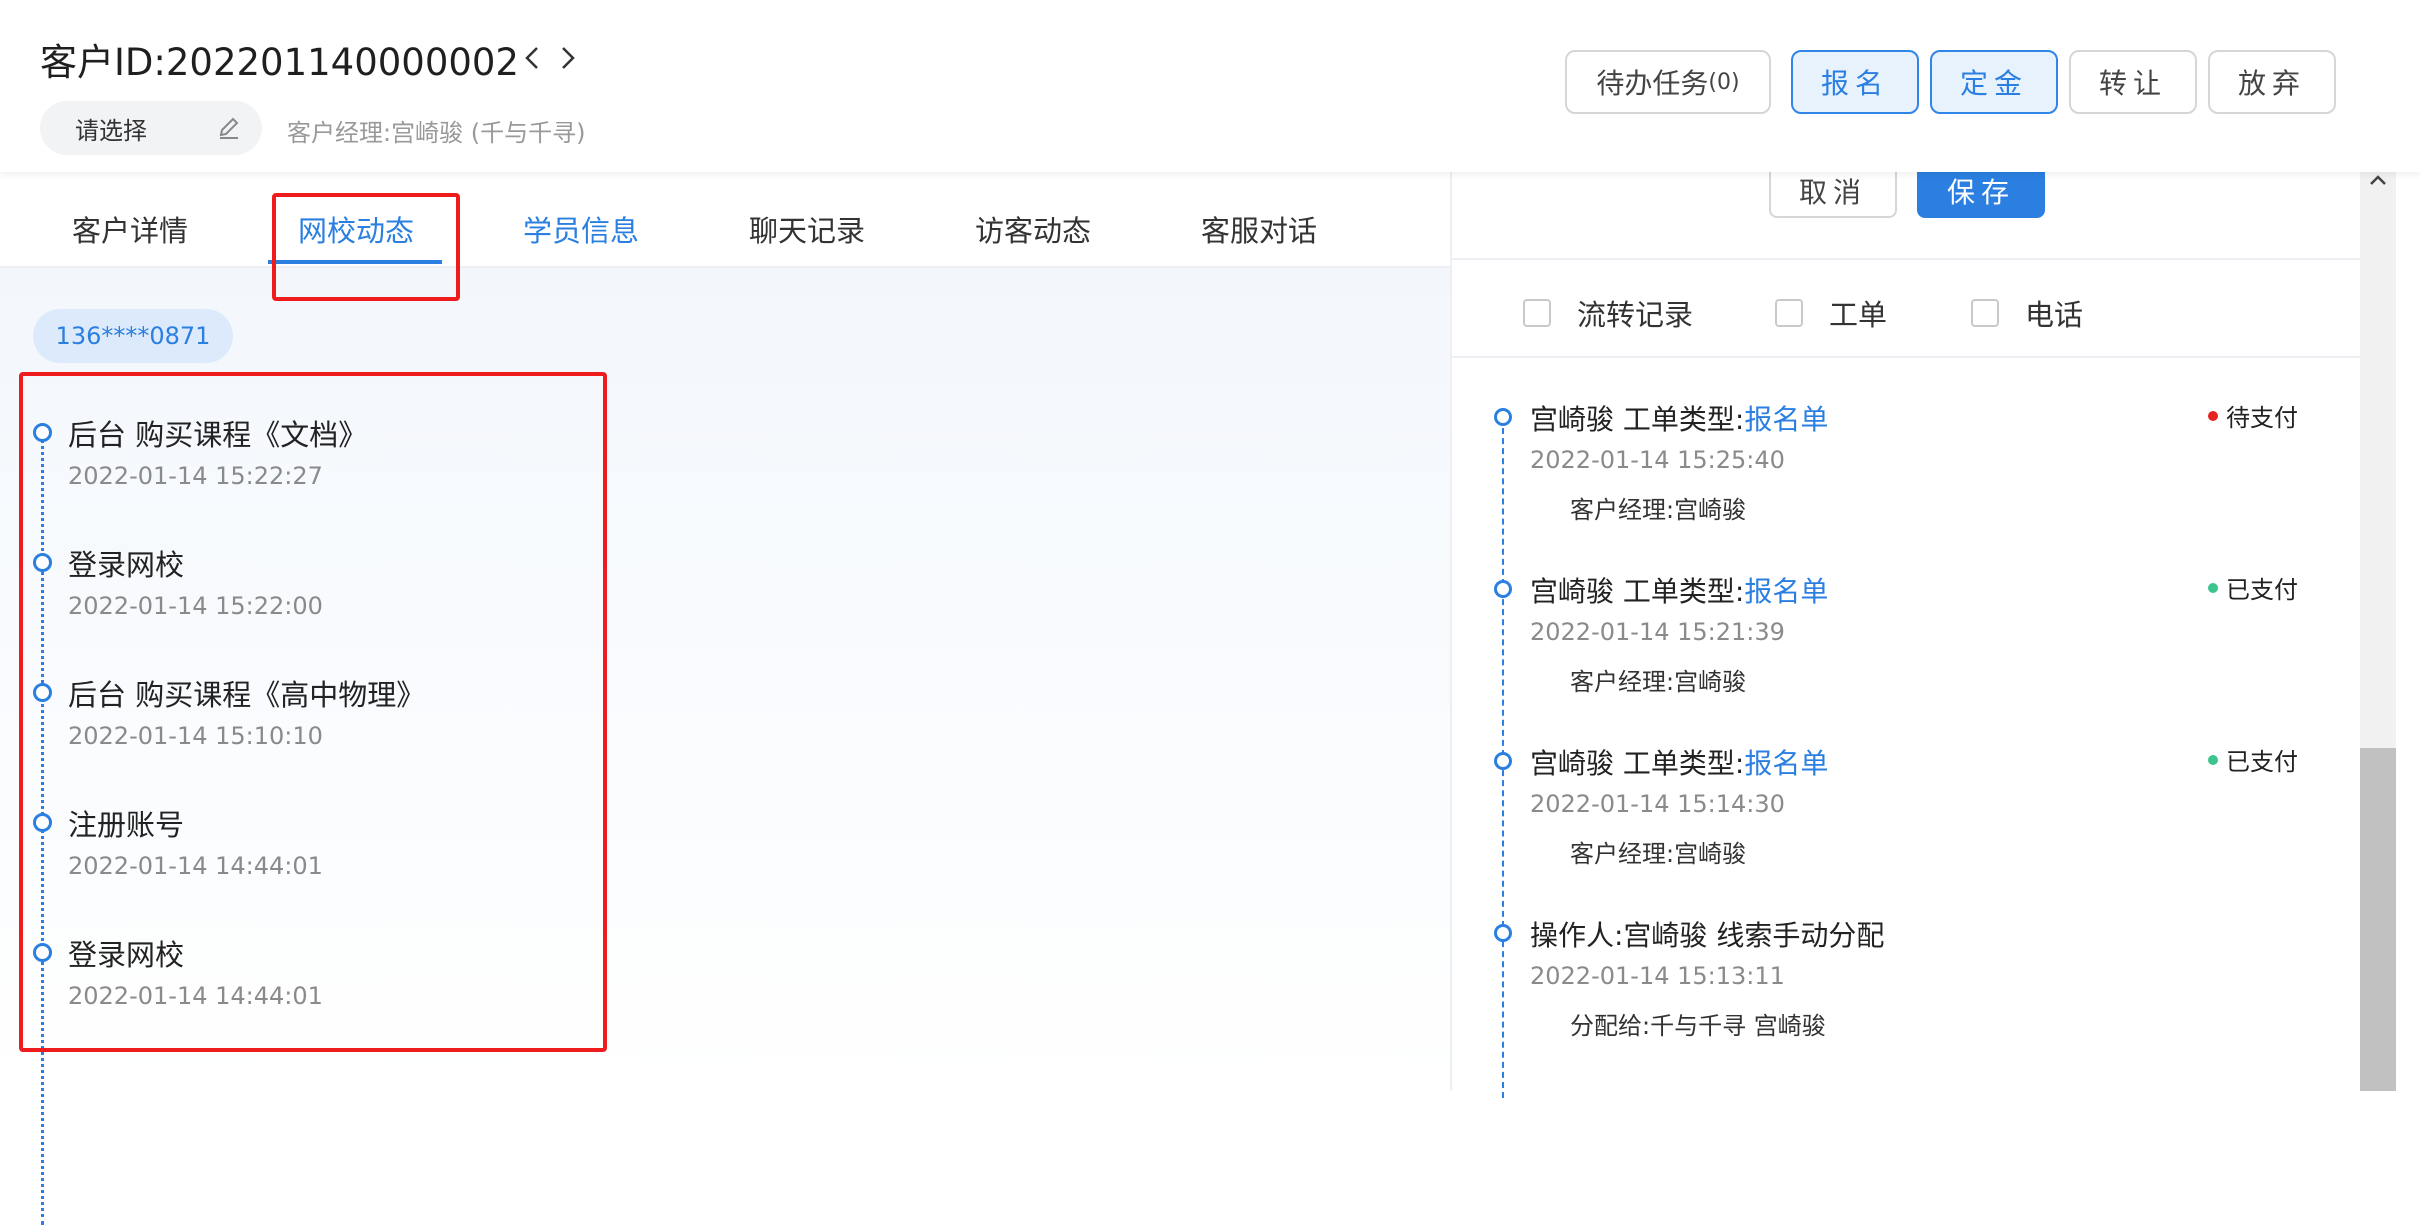 The height and width of the screenshot is (1225, 2420). I want to click on status-select: 请选择, so click(151, 128).